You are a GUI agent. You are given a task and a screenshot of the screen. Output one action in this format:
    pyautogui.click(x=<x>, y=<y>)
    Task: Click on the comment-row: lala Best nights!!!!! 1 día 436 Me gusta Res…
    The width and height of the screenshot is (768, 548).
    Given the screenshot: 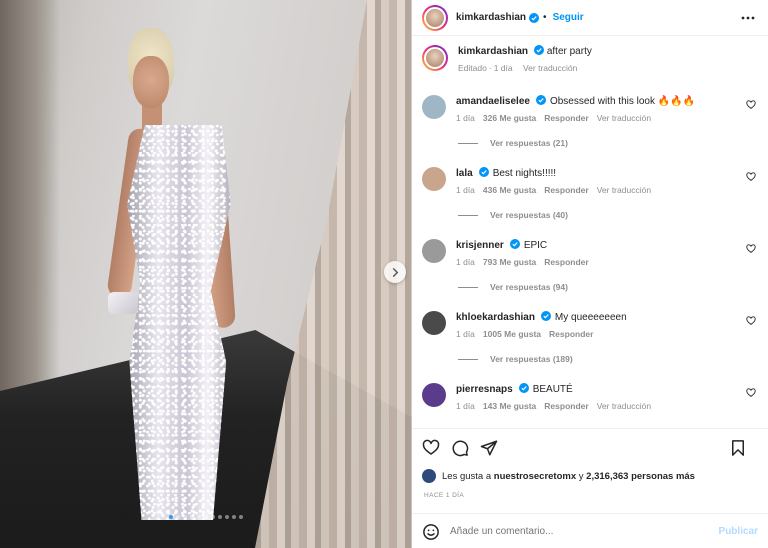 What is the action you would take?
    pyautogui.click(x=592, y=193)
    